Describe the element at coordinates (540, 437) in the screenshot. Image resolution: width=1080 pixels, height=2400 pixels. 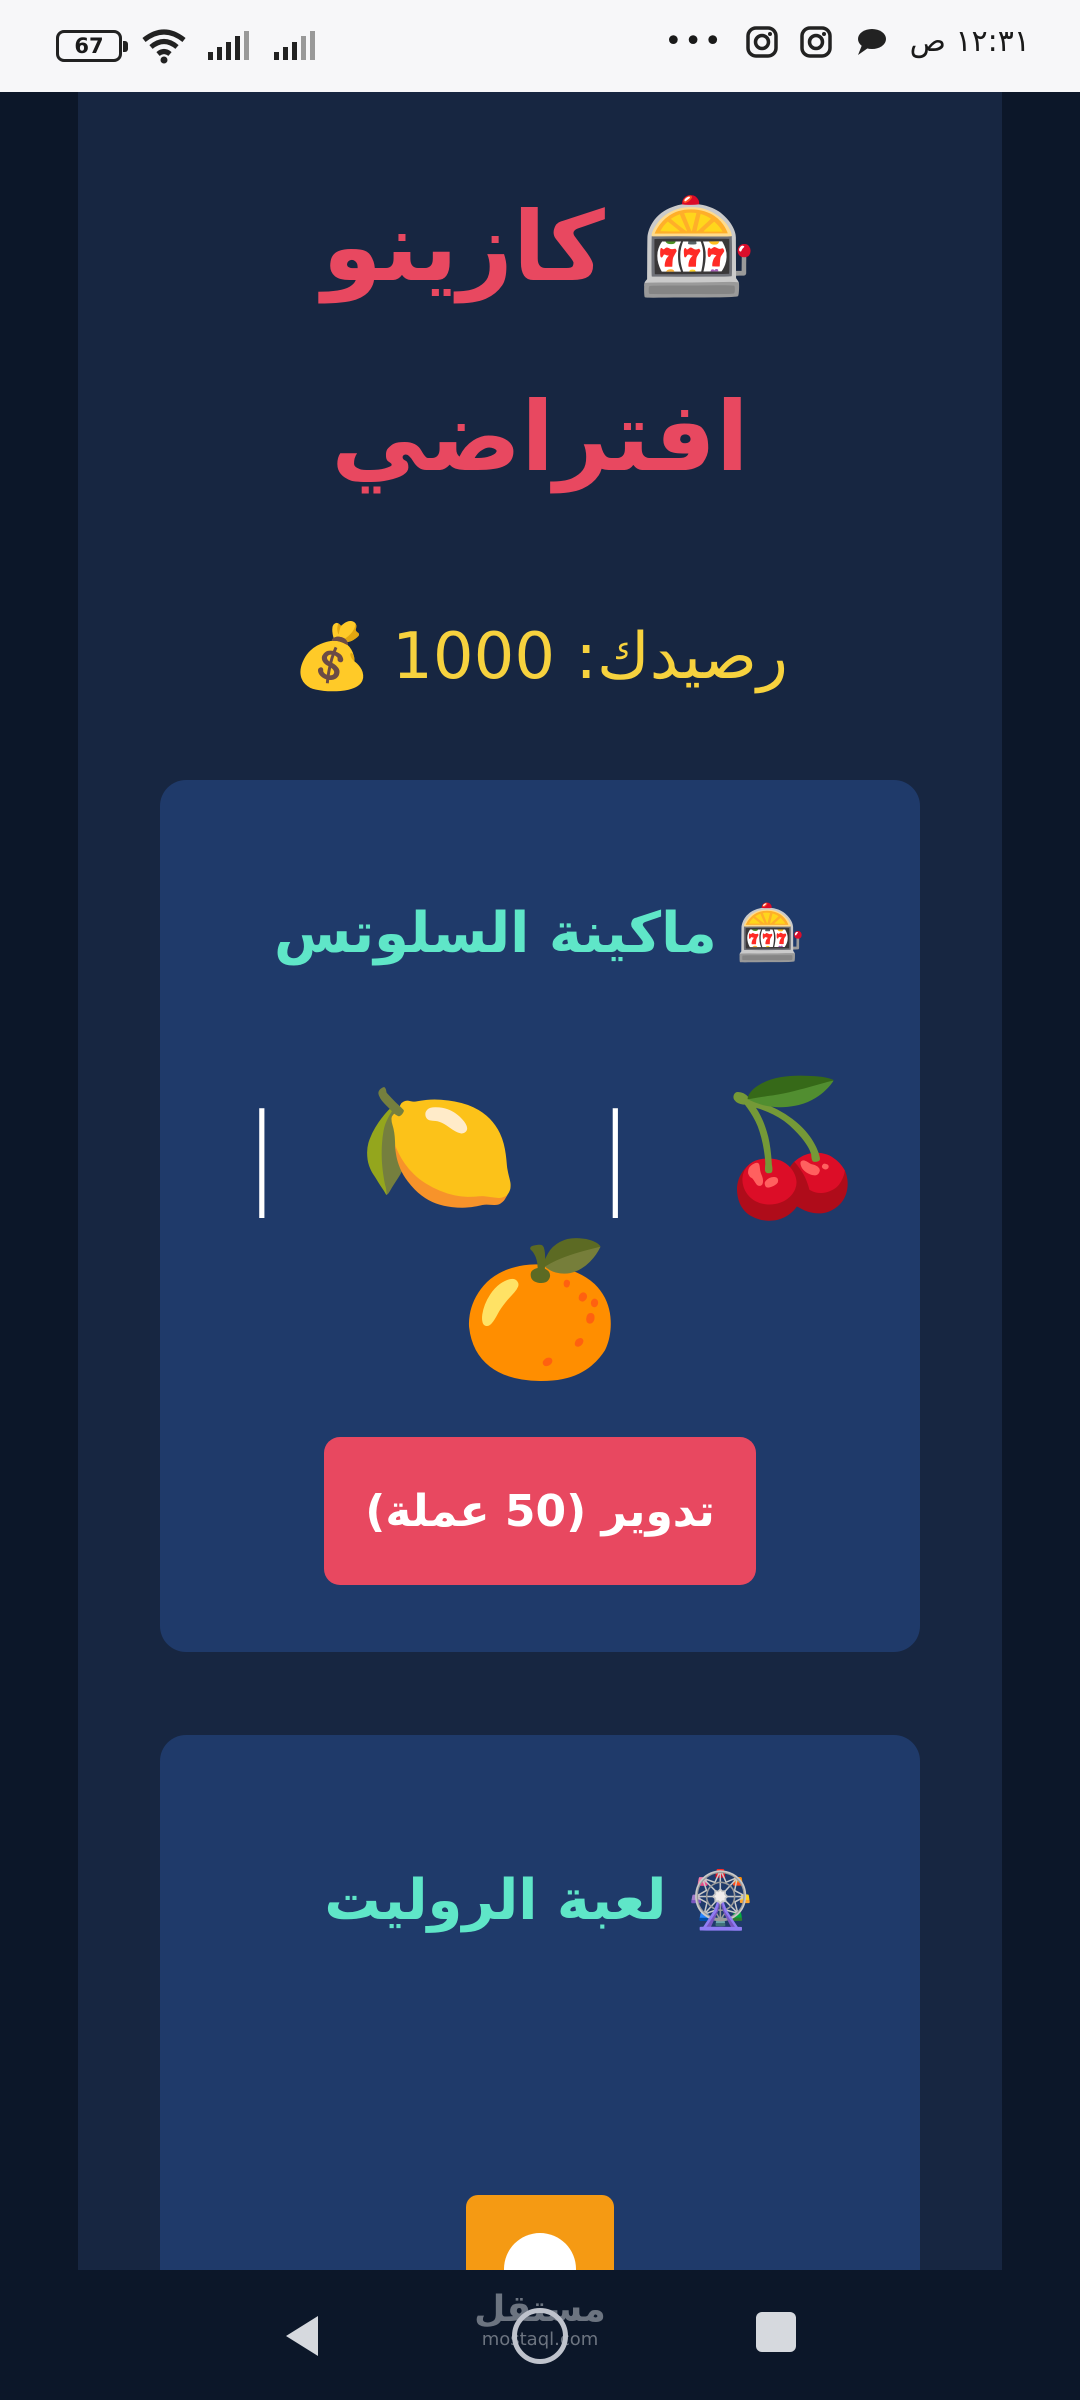
I see `title-line-2: افتراضي` at that location.